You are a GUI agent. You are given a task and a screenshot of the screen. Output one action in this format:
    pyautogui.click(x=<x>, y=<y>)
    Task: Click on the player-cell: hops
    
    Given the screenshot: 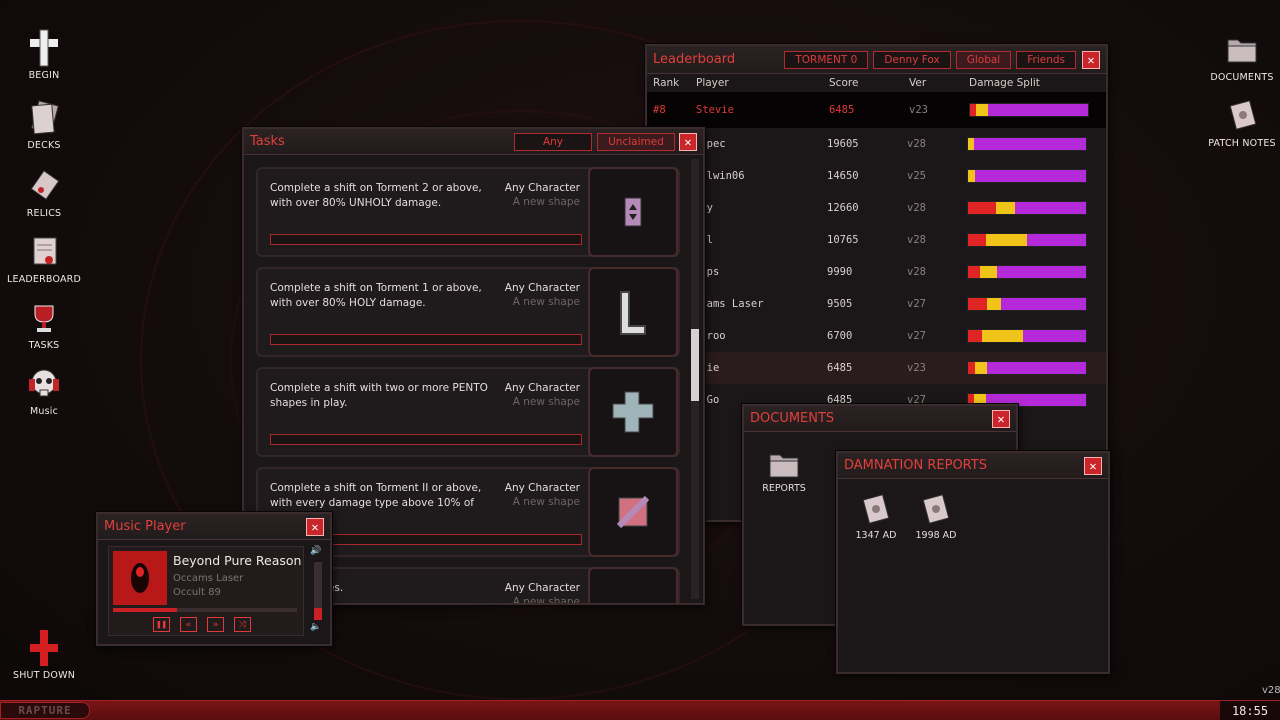 What is the action you would take?
    pyautogui.click(x=707, y=272)
    